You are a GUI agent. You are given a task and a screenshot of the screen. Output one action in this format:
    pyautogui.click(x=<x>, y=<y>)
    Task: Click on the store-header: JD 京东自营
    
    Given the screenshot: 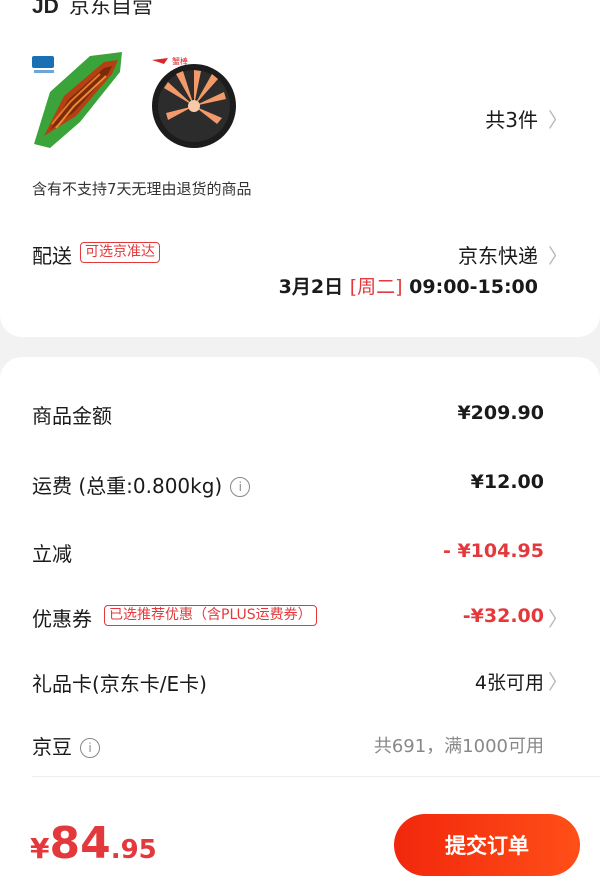 What is the action you would take?
    pyautogui.click(x=92, y=10)
    